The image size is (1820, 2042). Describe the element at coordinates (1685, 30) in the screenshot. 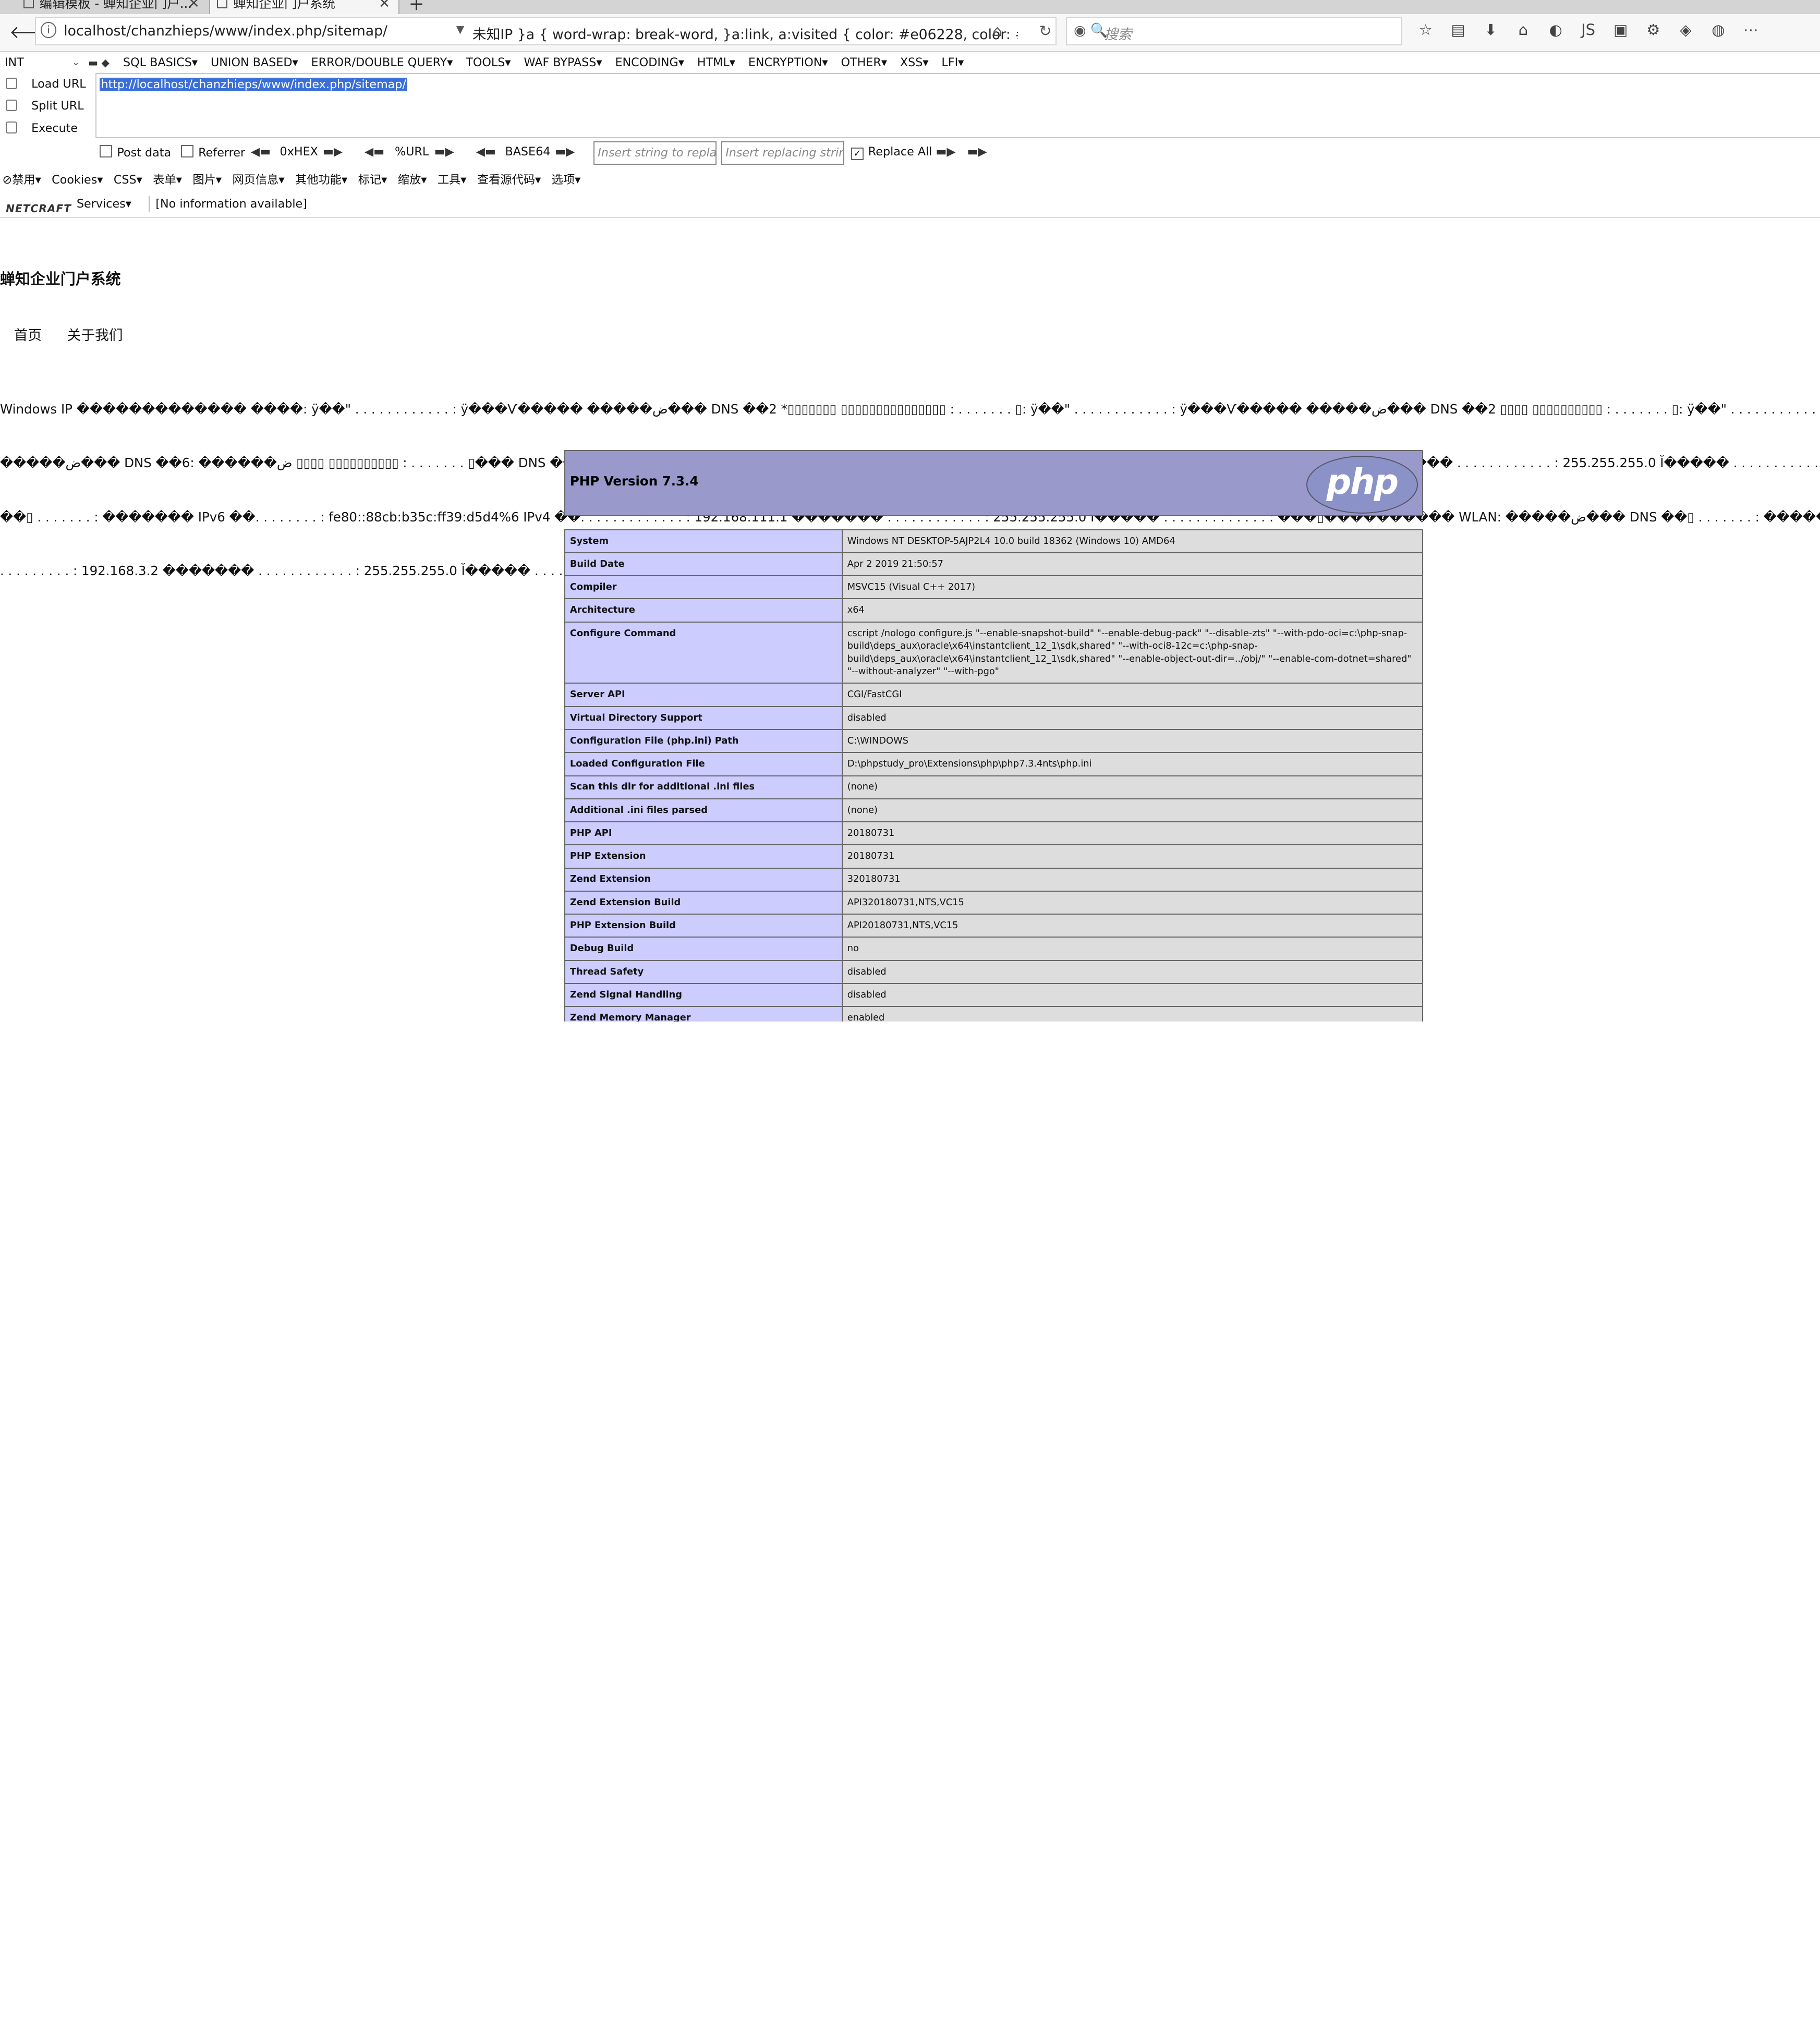

I see `addon-icon: ◈` at that location.